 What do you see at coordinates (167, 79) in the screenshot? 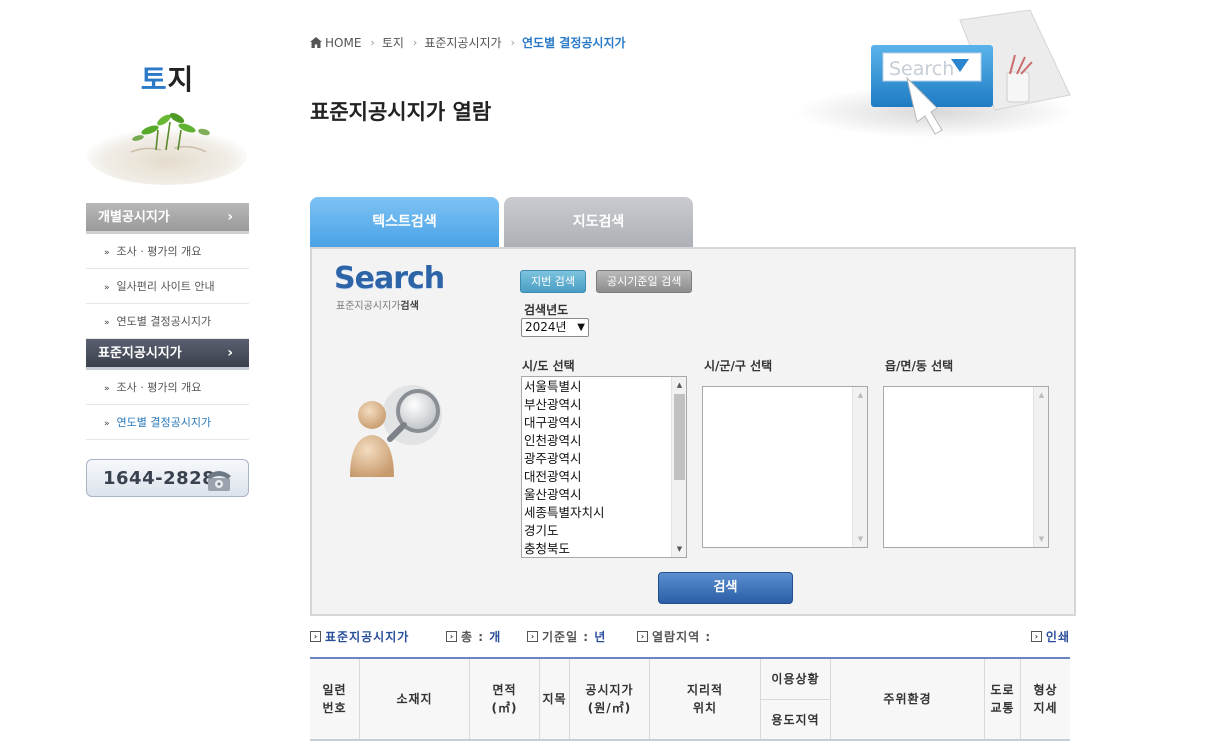
I see `sidebar-title: 토지` at bounding box center [167, 79].